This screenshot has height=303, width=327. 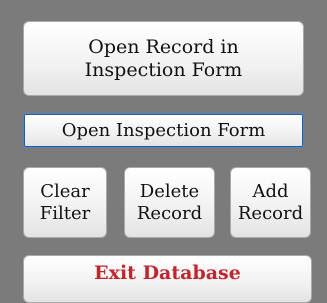 What do you see at coordinates (167, 273) in the screenshot?
I see `exit-database-label: Exit Database` at bounding box center [167, 273].